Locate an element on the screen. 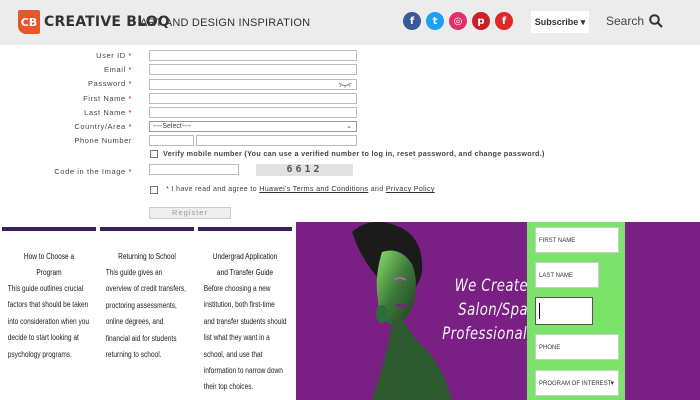  password-field is located at coordinates (253, 84).